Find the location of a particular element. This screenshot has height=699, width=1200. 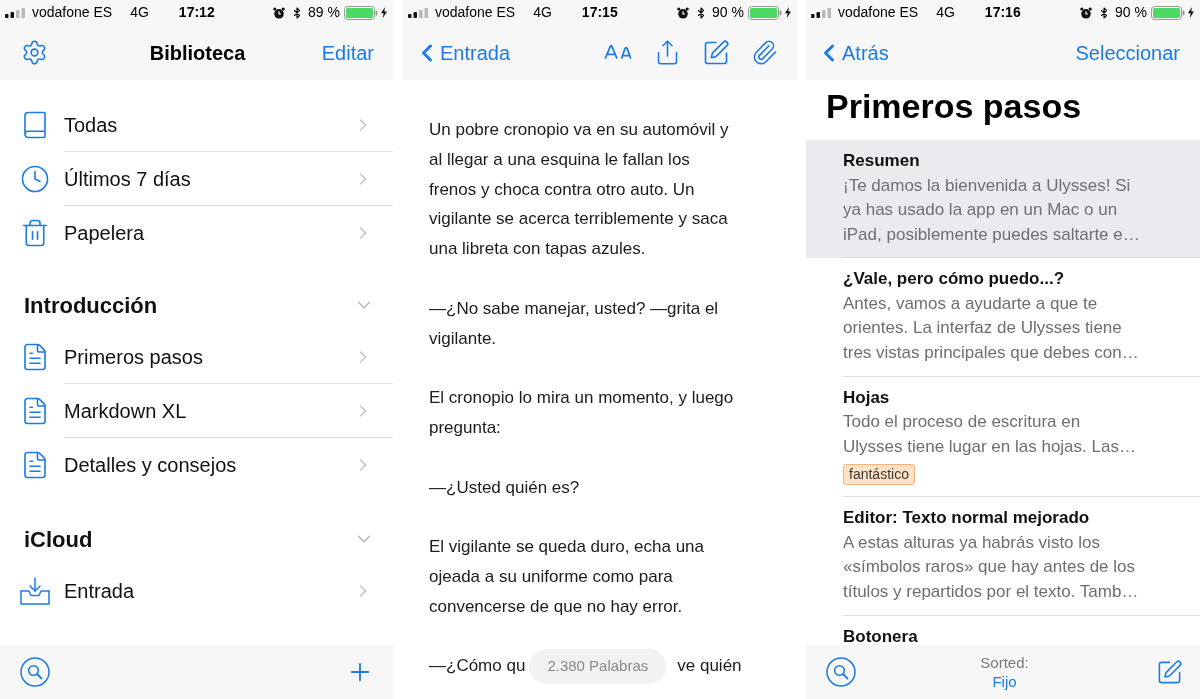

library-item: Primeros pasos is located at coordinates (196, 357).